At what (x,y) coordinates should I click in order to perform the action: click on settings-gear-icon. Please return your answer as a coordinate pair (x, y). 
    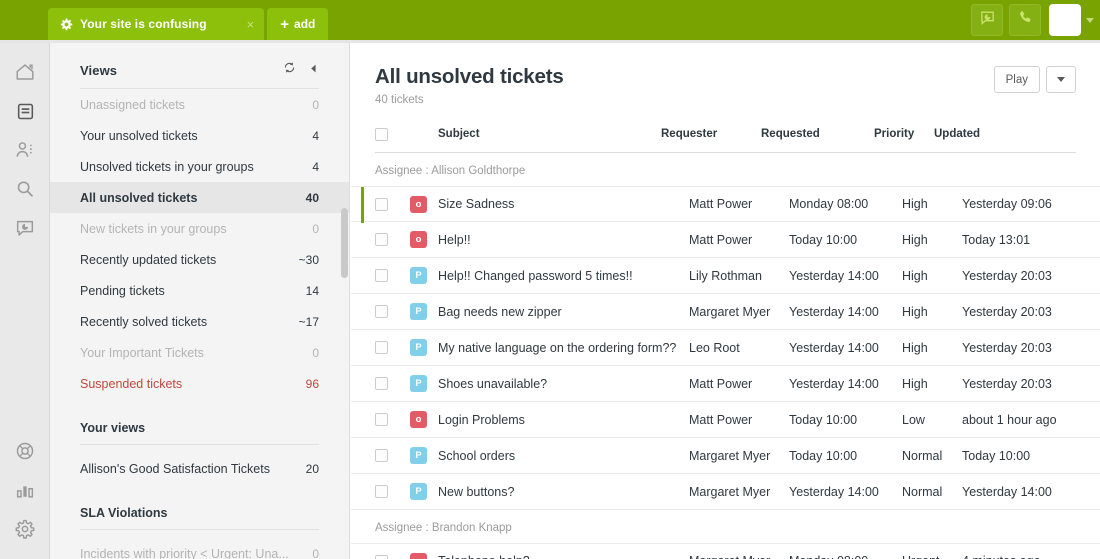
    Looking at the image, I should click on (25, 531).